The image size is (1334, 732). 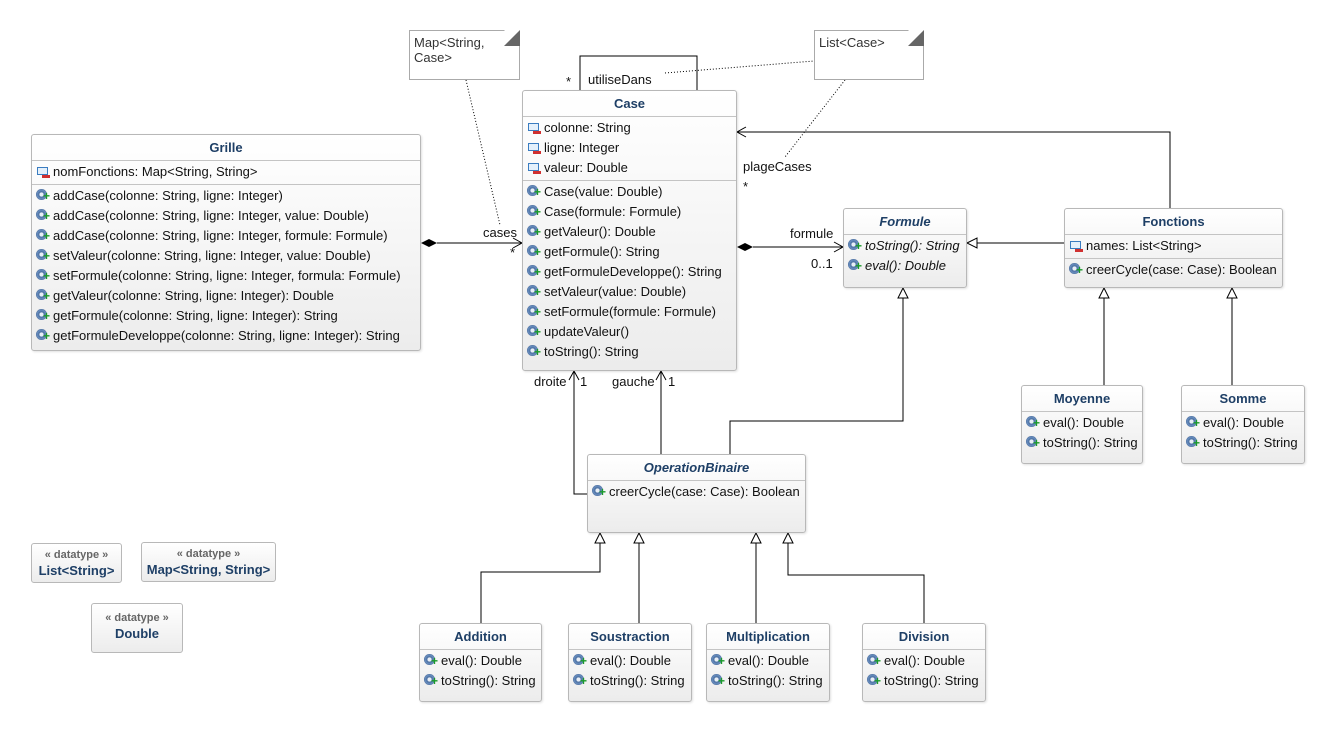 What do you see at coordinates (137, 618) in the screenshot?
I see `datatype-stereotype: « datatype »` at bounding box center [137, 618].